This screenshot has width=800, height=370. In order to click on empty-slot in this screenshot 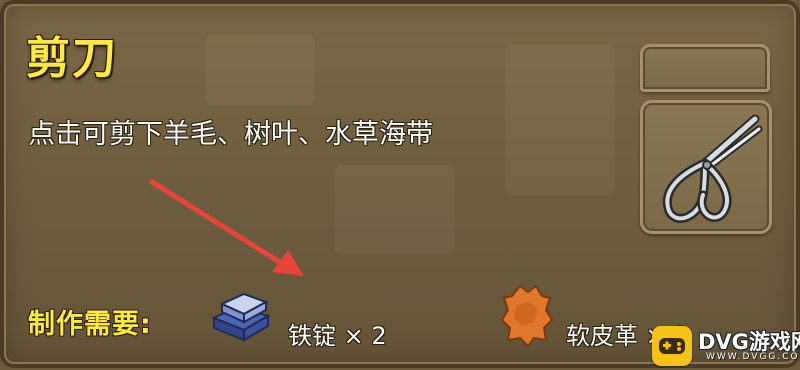, I will do `click(705, 68)`.